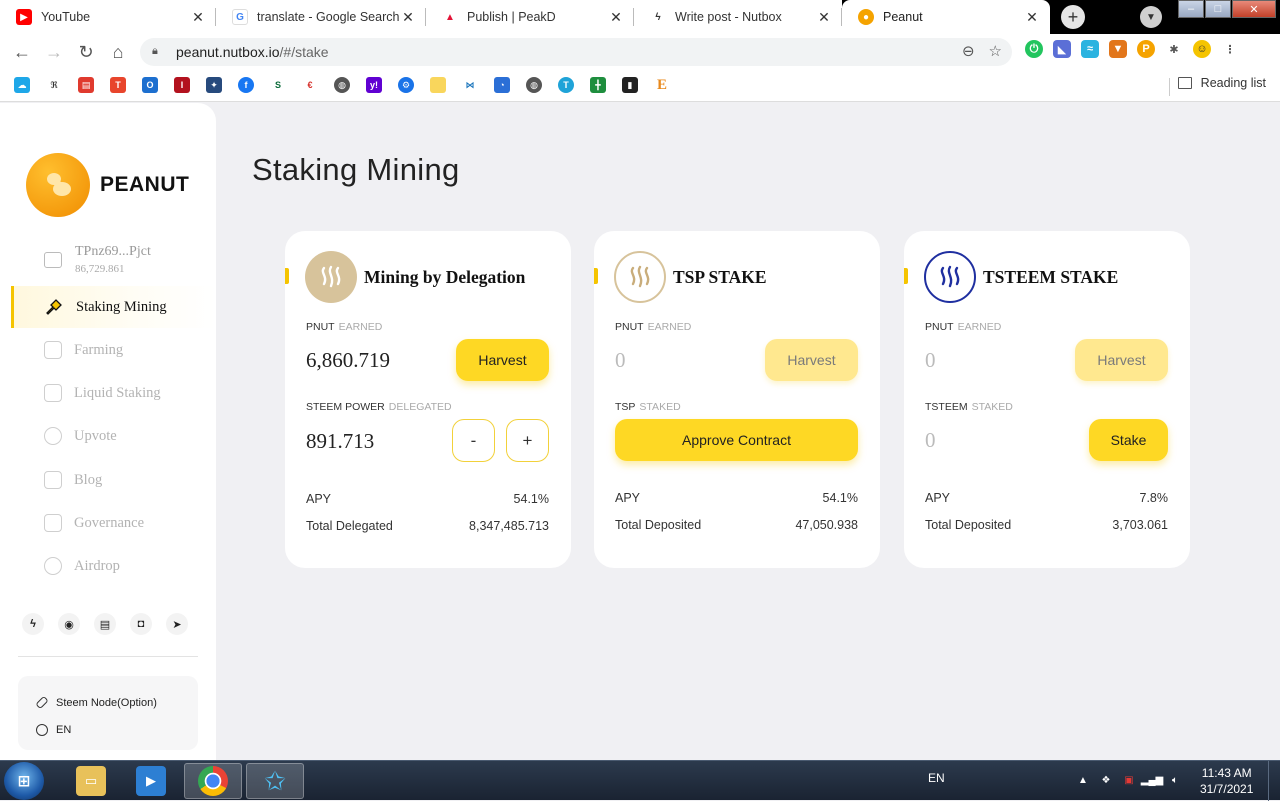 The width and height of the screenshot is (1280, 801). I want to click on discord-icon: ◘, so click(141, 624).